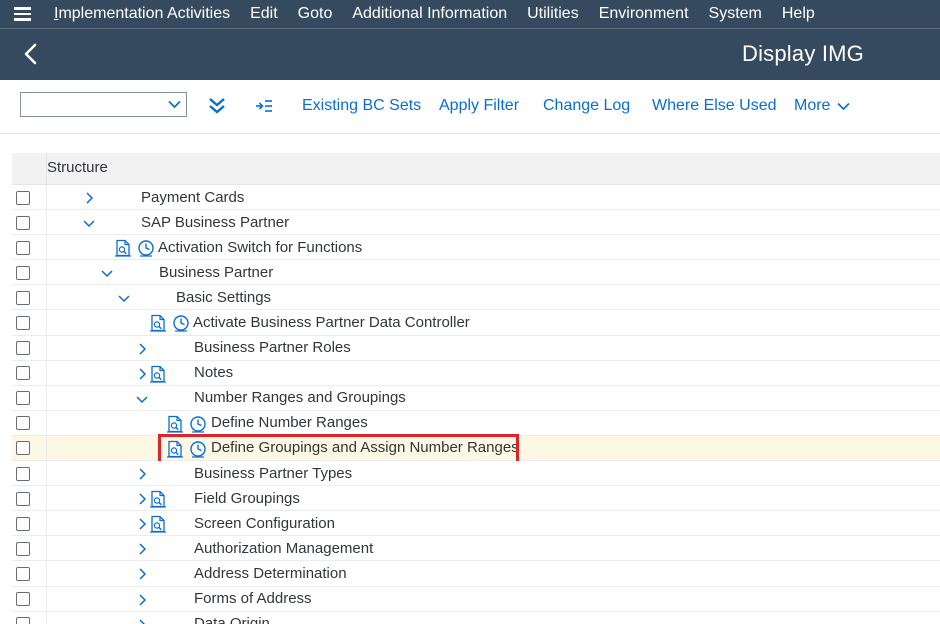 The image size is (940, 624). I want to click on menu-environment: Environment, so click(644, 14).